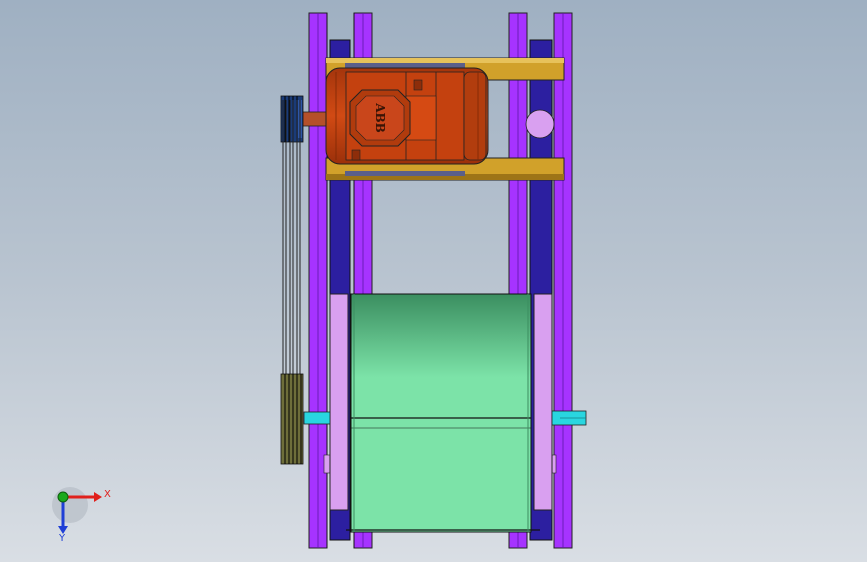  Describe the element at coordinates (107, 494) in the screenshot. I see `x-axis-label: X` at that location.